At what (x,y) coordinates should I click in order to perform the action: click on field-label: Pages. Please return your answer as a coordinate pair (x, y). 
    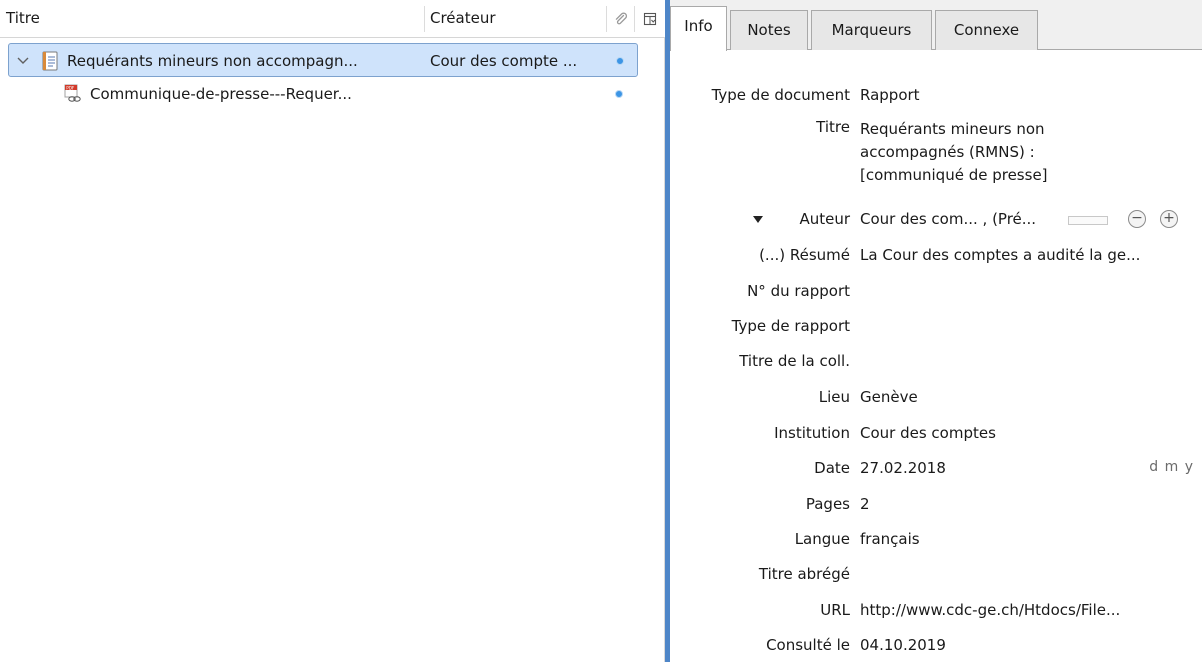
    Looking at the image, I should click on (827, 504).